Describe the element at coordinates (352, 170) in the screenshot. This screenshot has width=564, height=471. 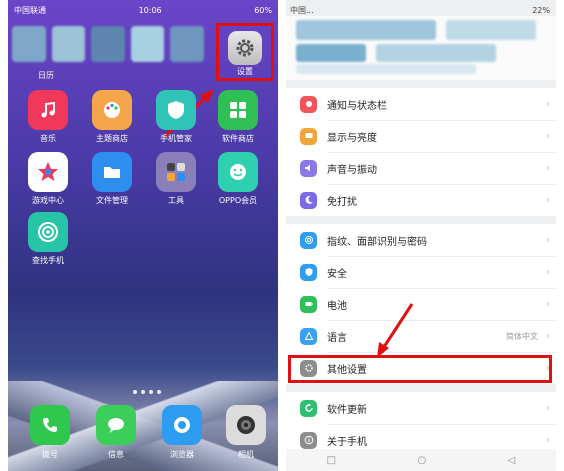
I see `settings-row-label: 声音与振动` at that location.